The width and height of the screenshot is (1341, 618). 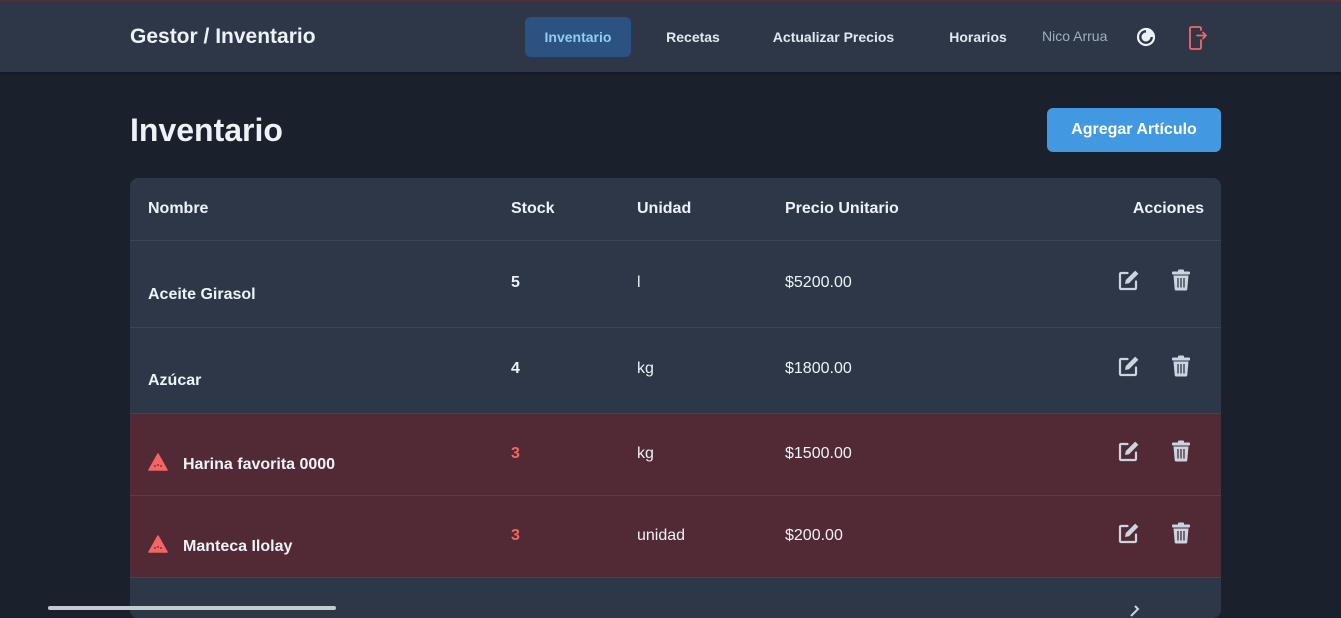 I want to click on nav-link-inventario: Inventario, so click(x=578, y=37).